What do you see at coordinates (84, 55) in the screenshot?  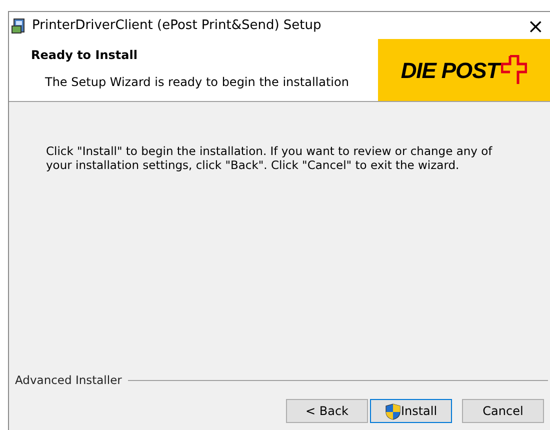 I see `step-title: Ready to Install` at bounding box center [84, 55].